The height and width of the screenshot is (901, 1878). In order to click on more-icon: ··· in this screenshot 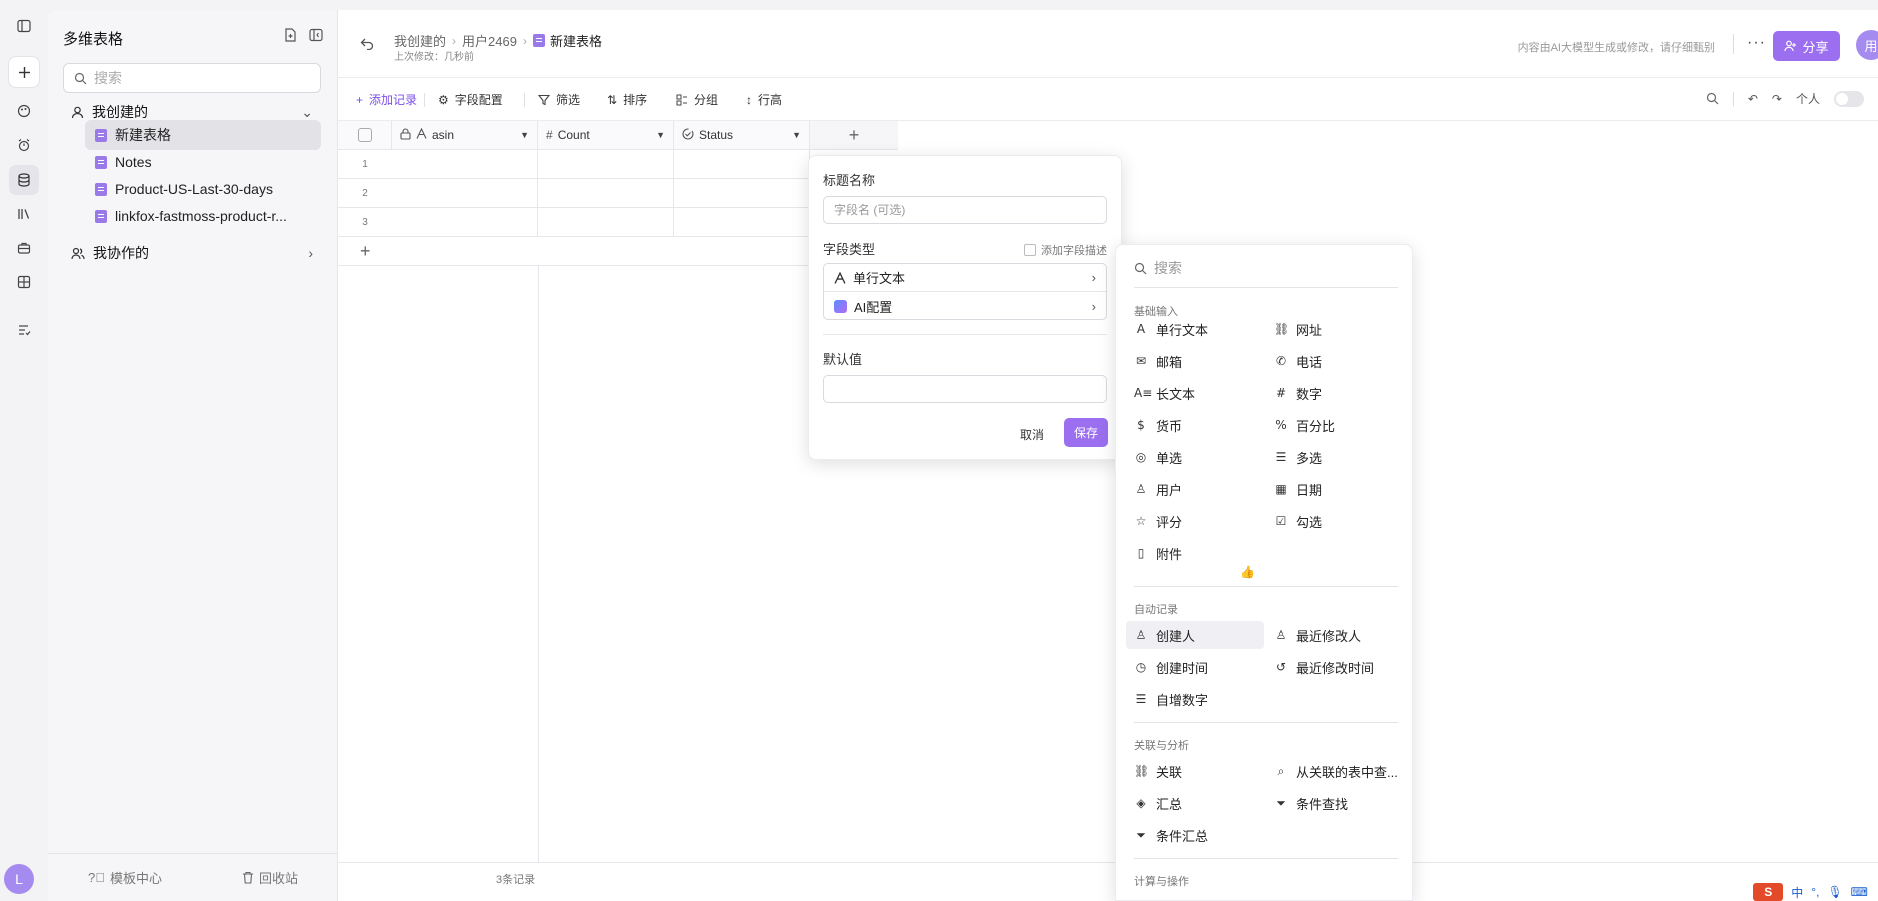, I will do `click(1756, 43)`.